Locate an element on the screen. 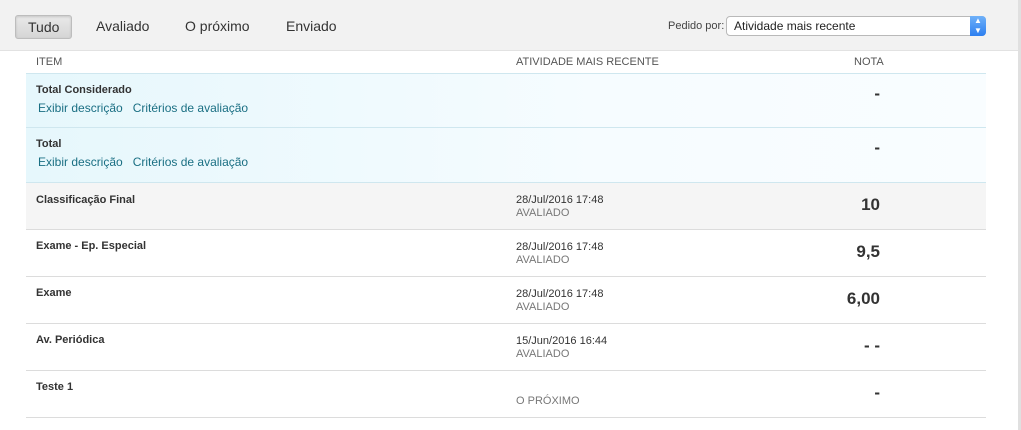 This screenshot has width=1021, height=430. tab-o-proximo: O próximo is located at coordinates (217, 26).